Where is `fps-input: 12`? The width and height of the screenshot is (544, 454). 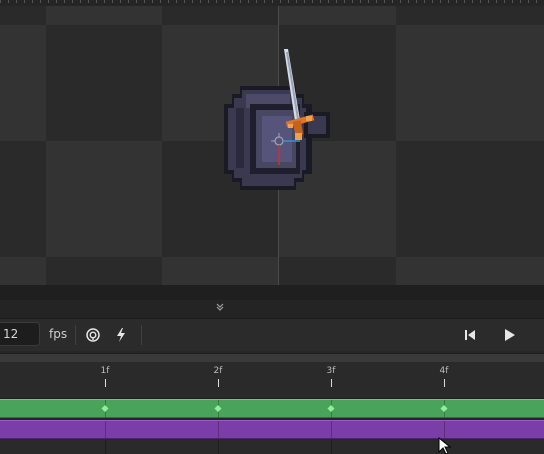 fps-input: 12 is located at coordinates (20, 334).